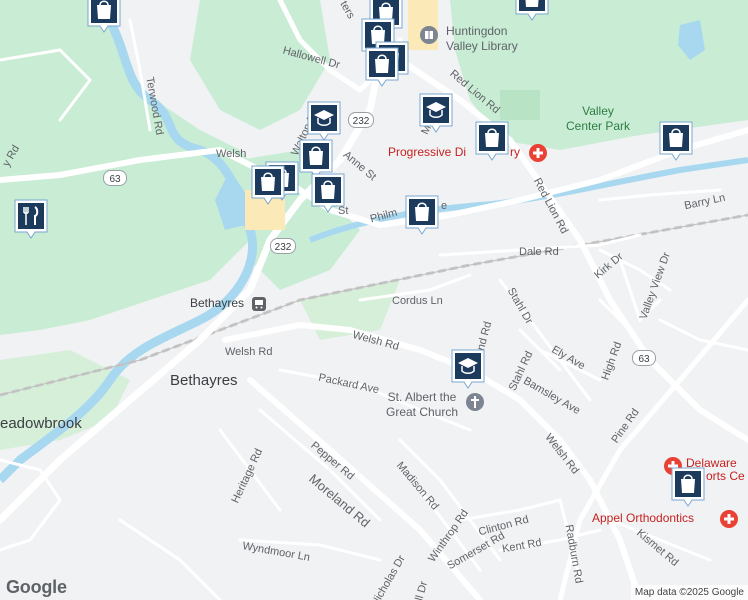 Image resolution: width=748 pixels, height=600 pixels. What do you see at coordinates (249, 352) in the screenshot?
I see `road-label-welsh-rd: Welsh Rd` at bounding box center [249, 352].